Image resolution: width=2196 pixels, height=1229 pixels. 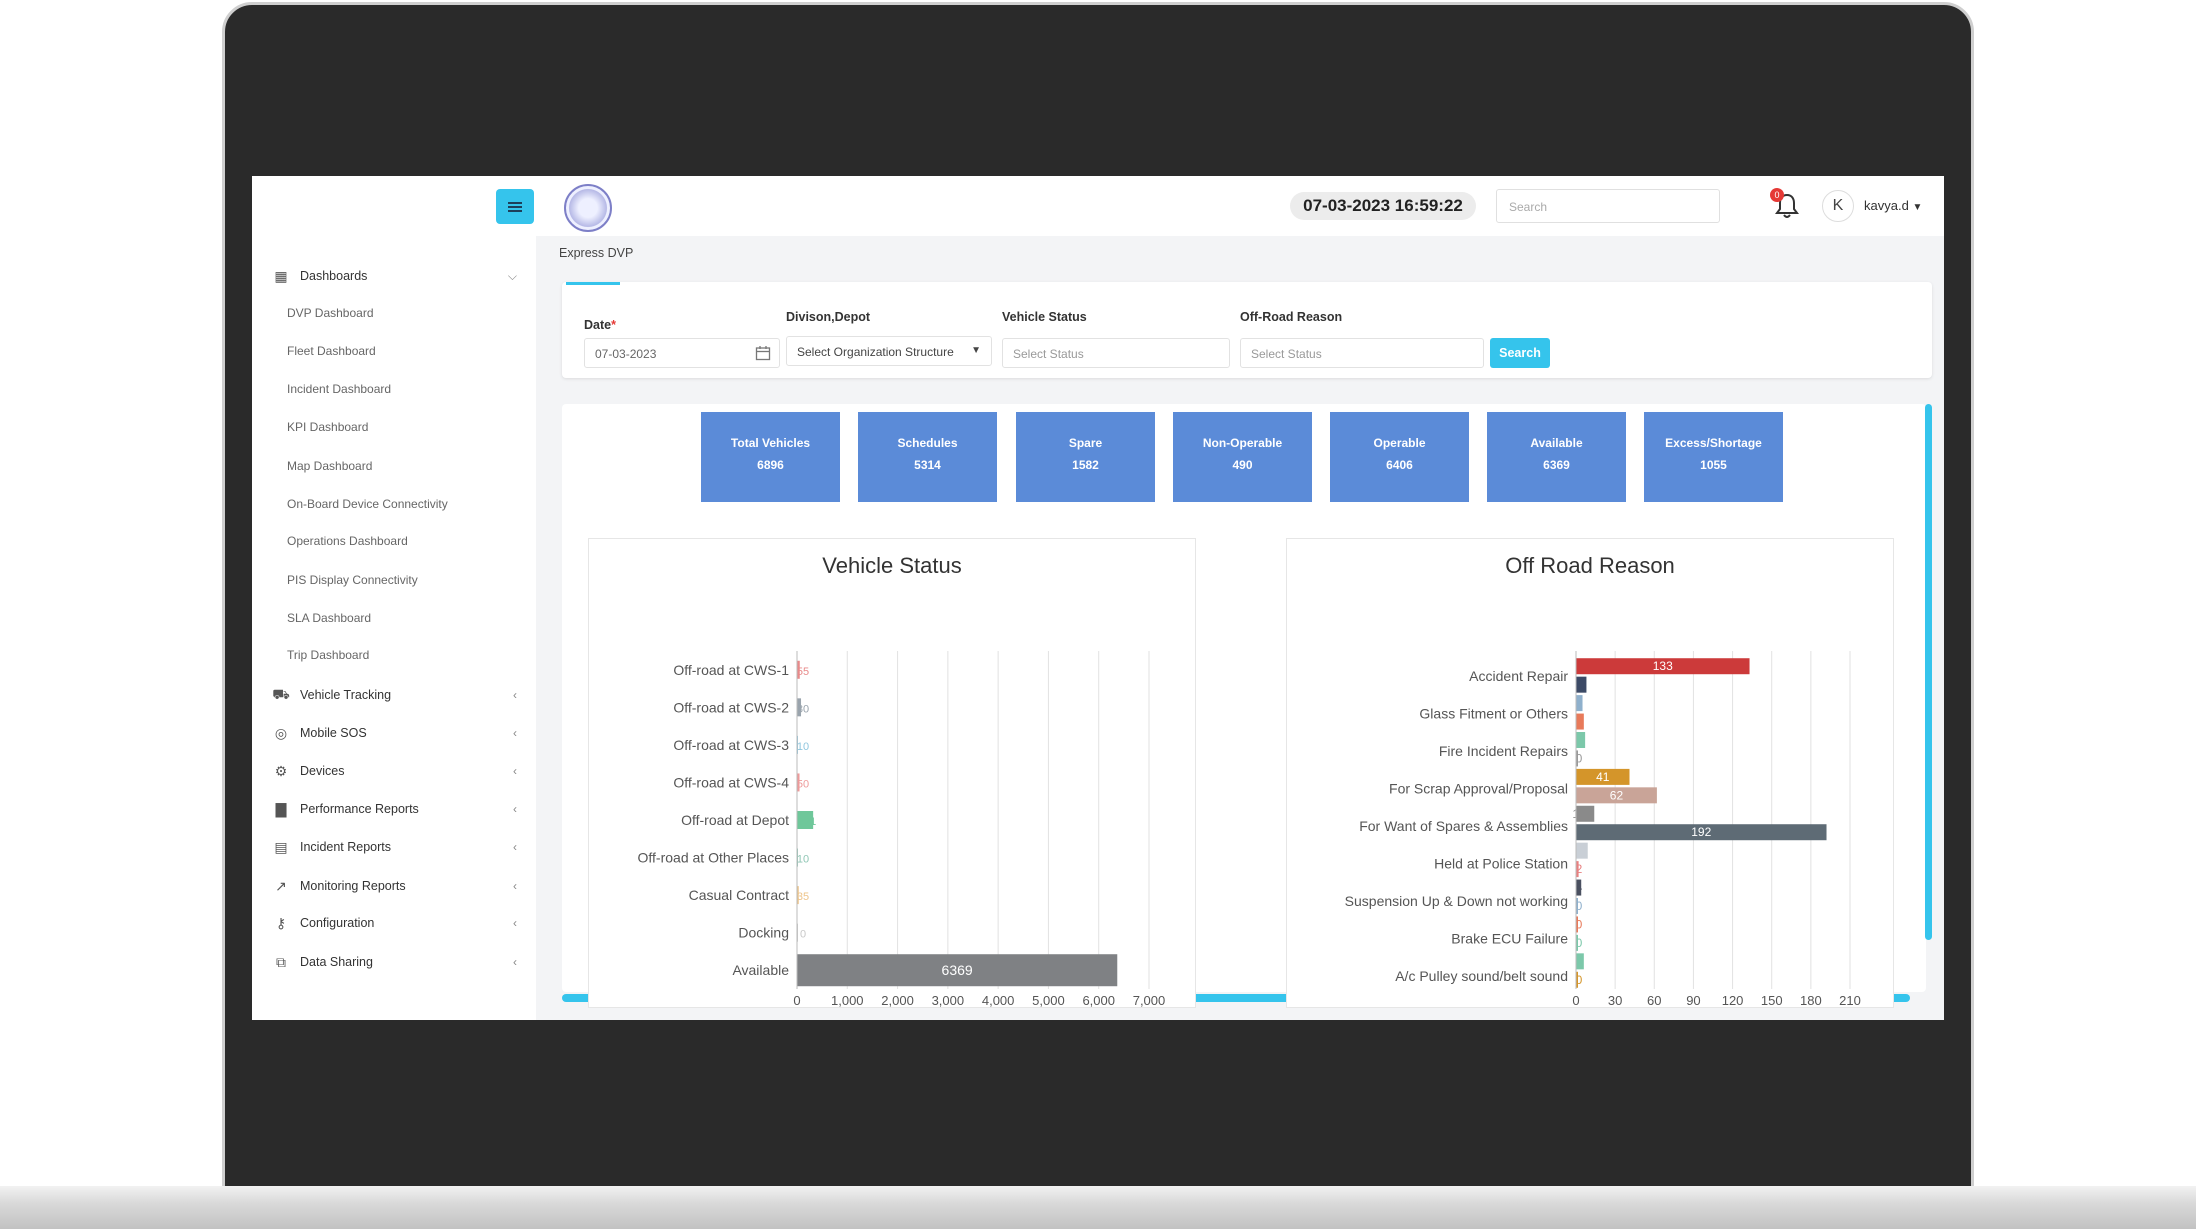 What do you see at coordinates (1579, 703) in the screenshot?
I see `data-label: 5` at bounding box center [1579, 703].